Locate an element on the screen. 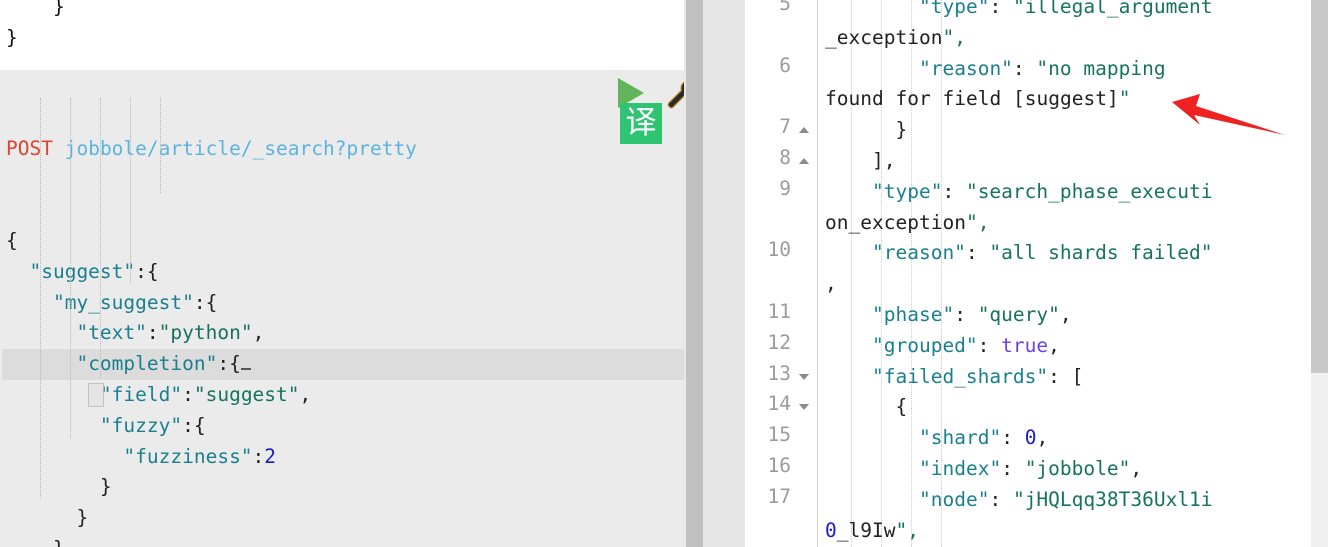  line-number: 12 is located at coordinates (779, 342).